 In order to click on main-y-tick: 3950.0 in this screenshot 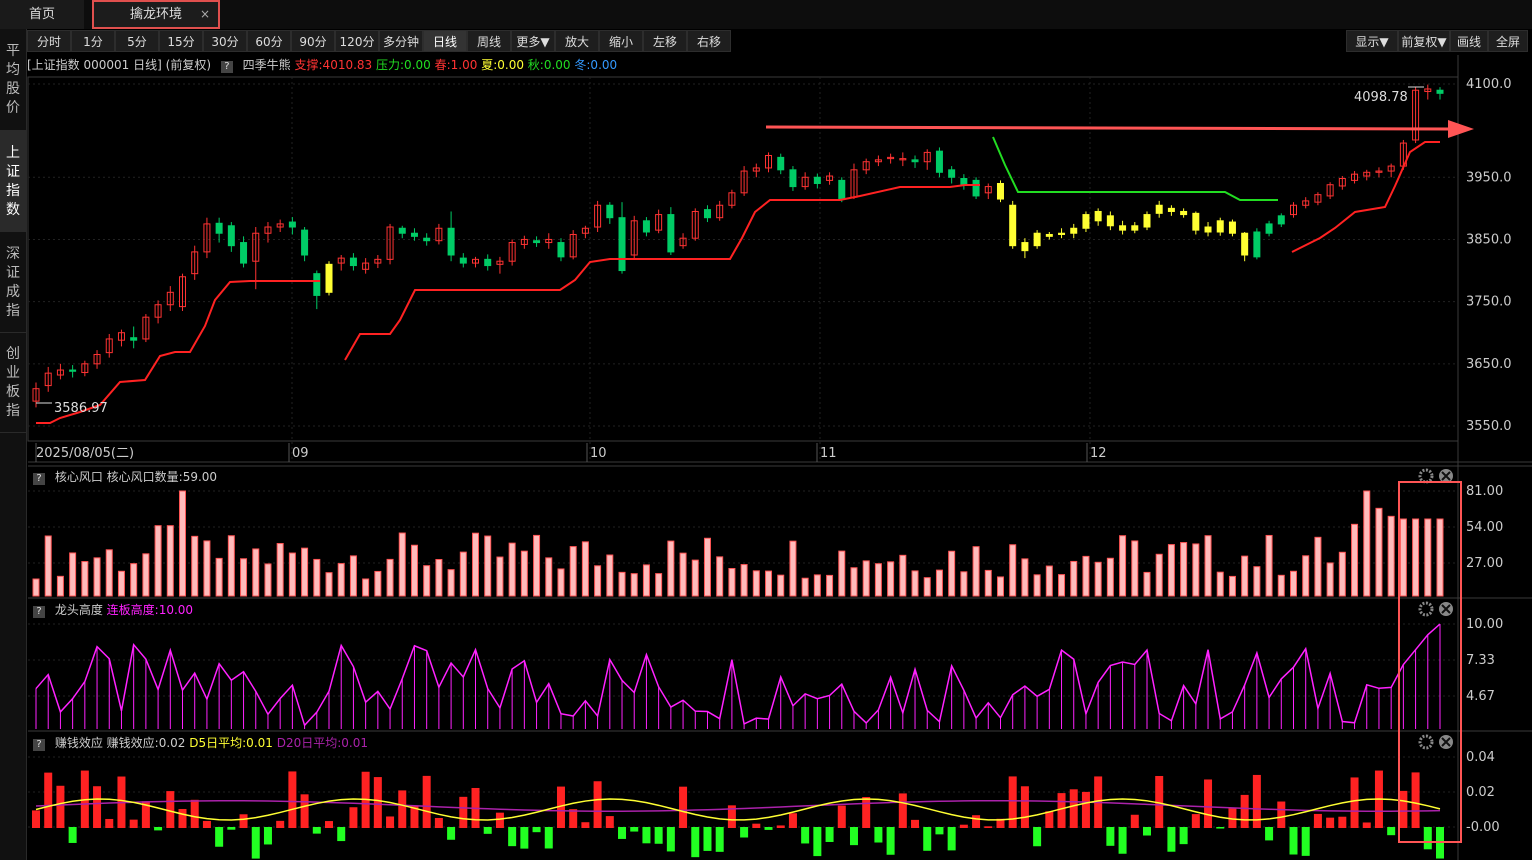, I will do `click(1489, 177)`.